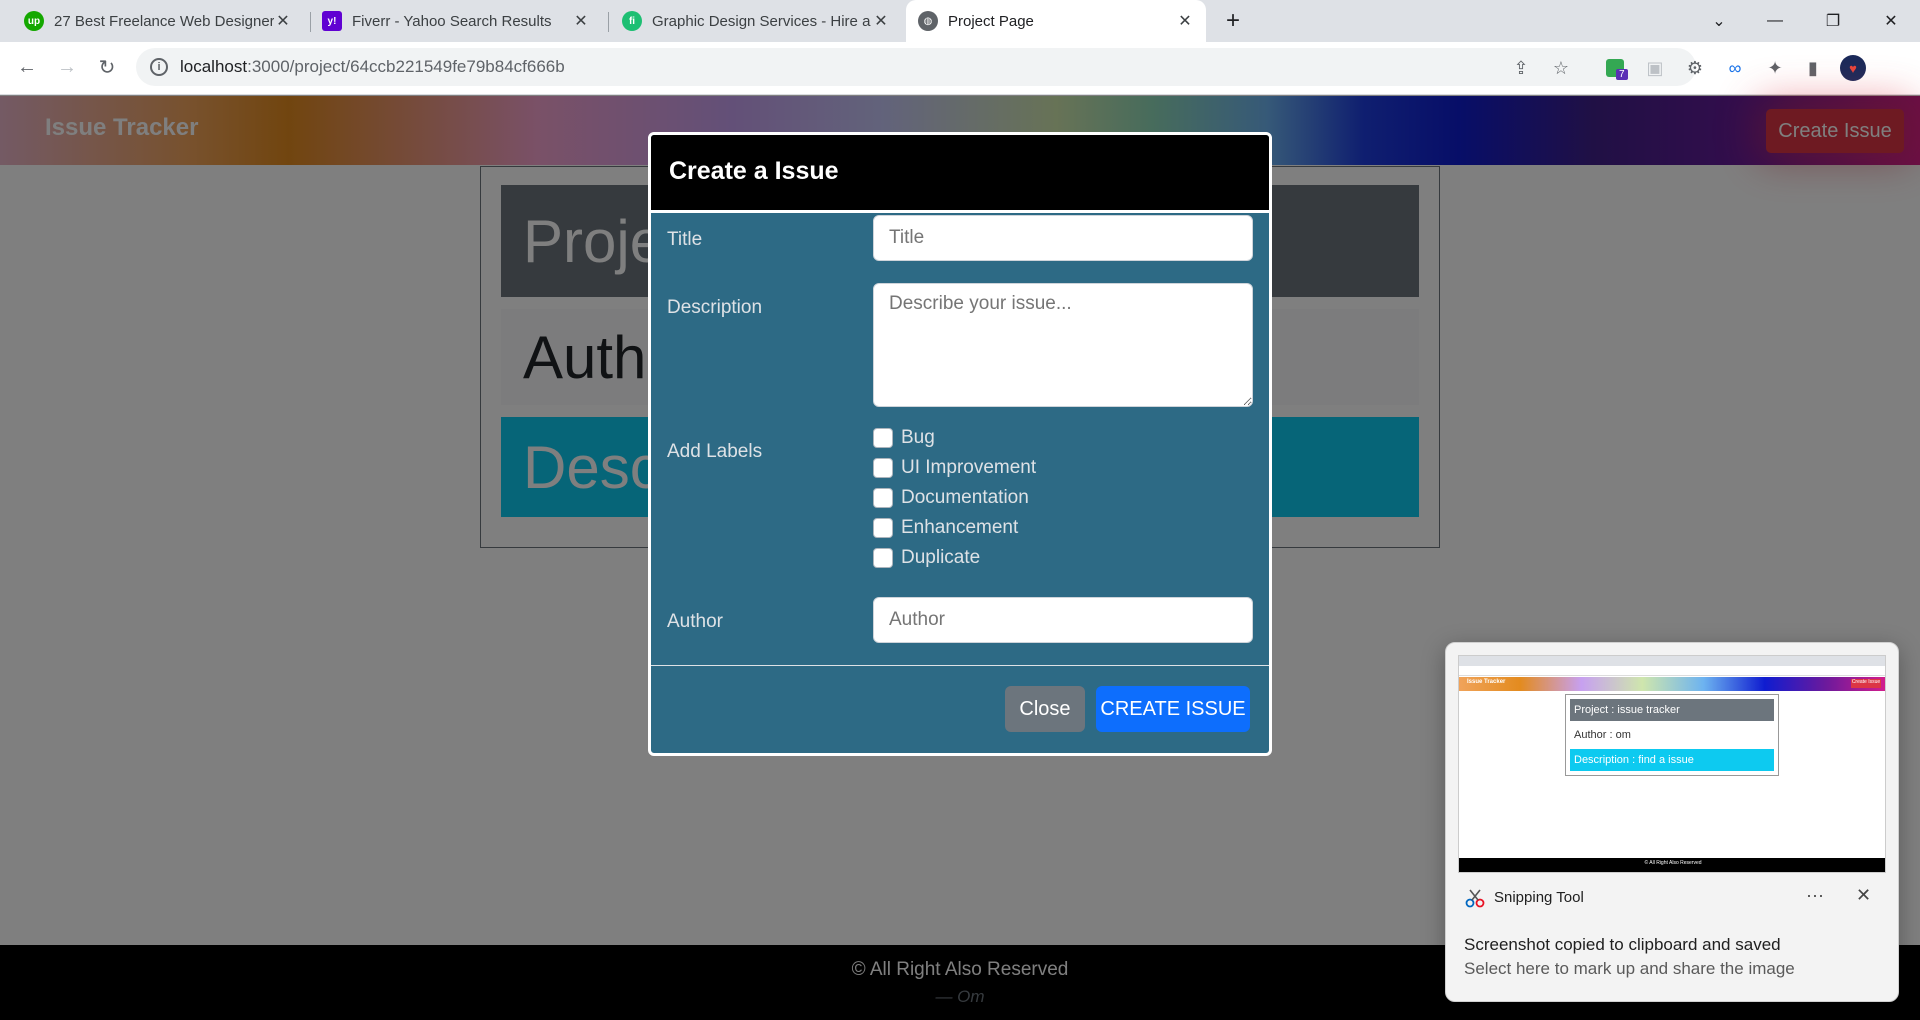  Describe the element at coordinates (1672, 661) in the screenshot. I see `thumbnail-tab-strip` at that location.